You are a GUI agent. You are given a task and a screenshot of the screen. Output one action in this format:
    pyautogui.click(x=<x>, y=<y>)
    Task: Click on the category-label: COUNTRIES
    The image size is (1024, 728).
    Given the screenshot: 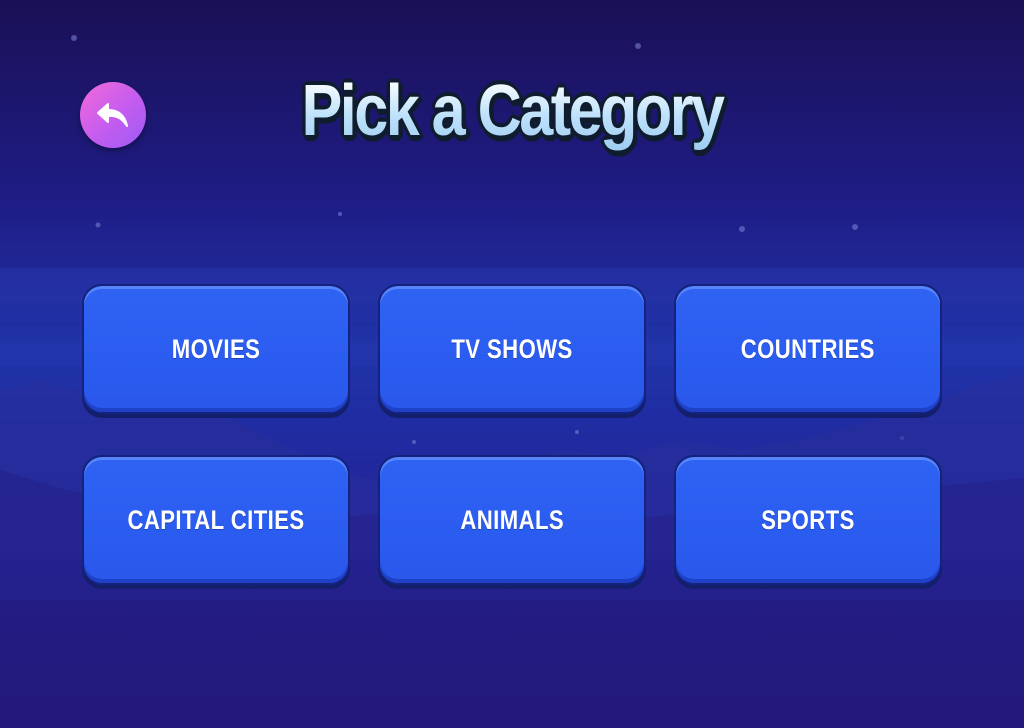 What is the action you would take?
    pyautogui.click(x=808, y=348)
    